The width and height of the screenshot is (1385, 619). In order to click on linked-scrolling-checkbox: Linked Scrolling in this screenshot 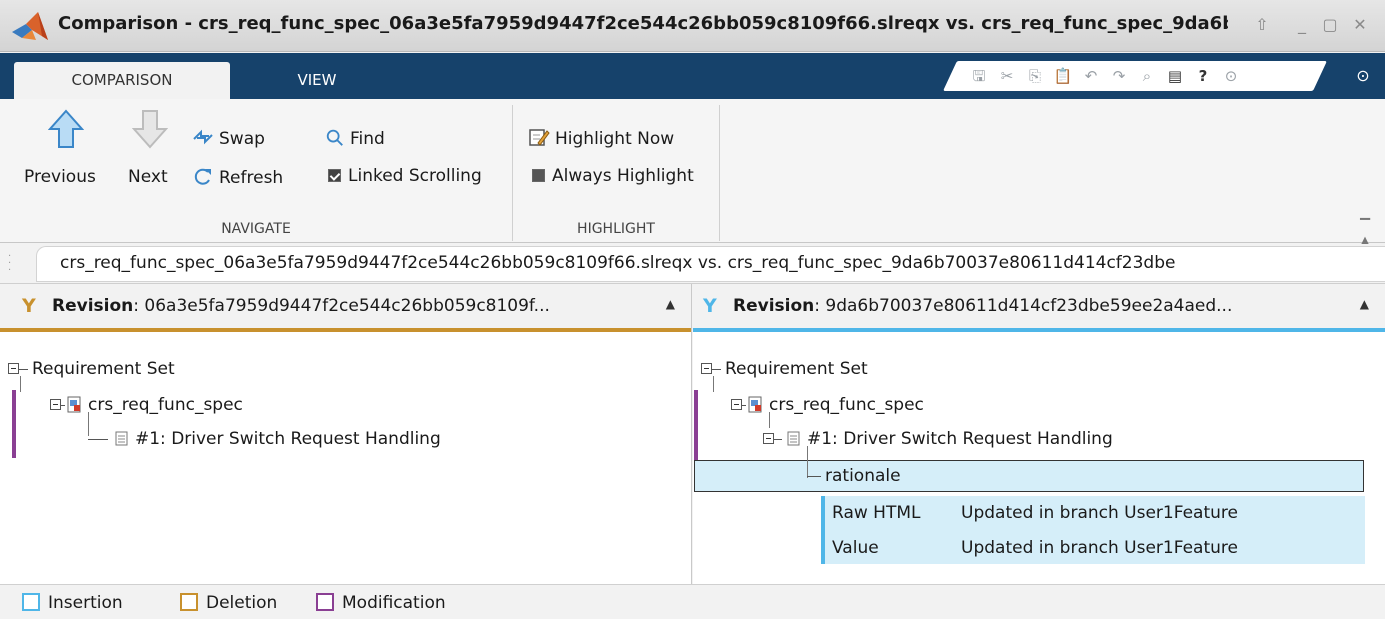, I will do `click(405, 176)`.